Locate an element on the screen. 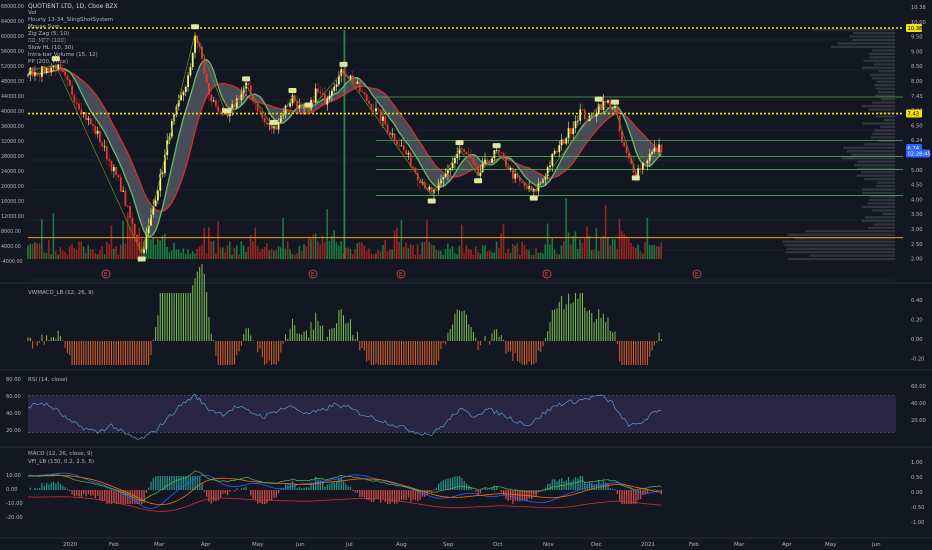 Image resolution: width=932 pixels, height=550 pixels. rsi-left-tick: 20.00 is located at coordinates (13, 431).